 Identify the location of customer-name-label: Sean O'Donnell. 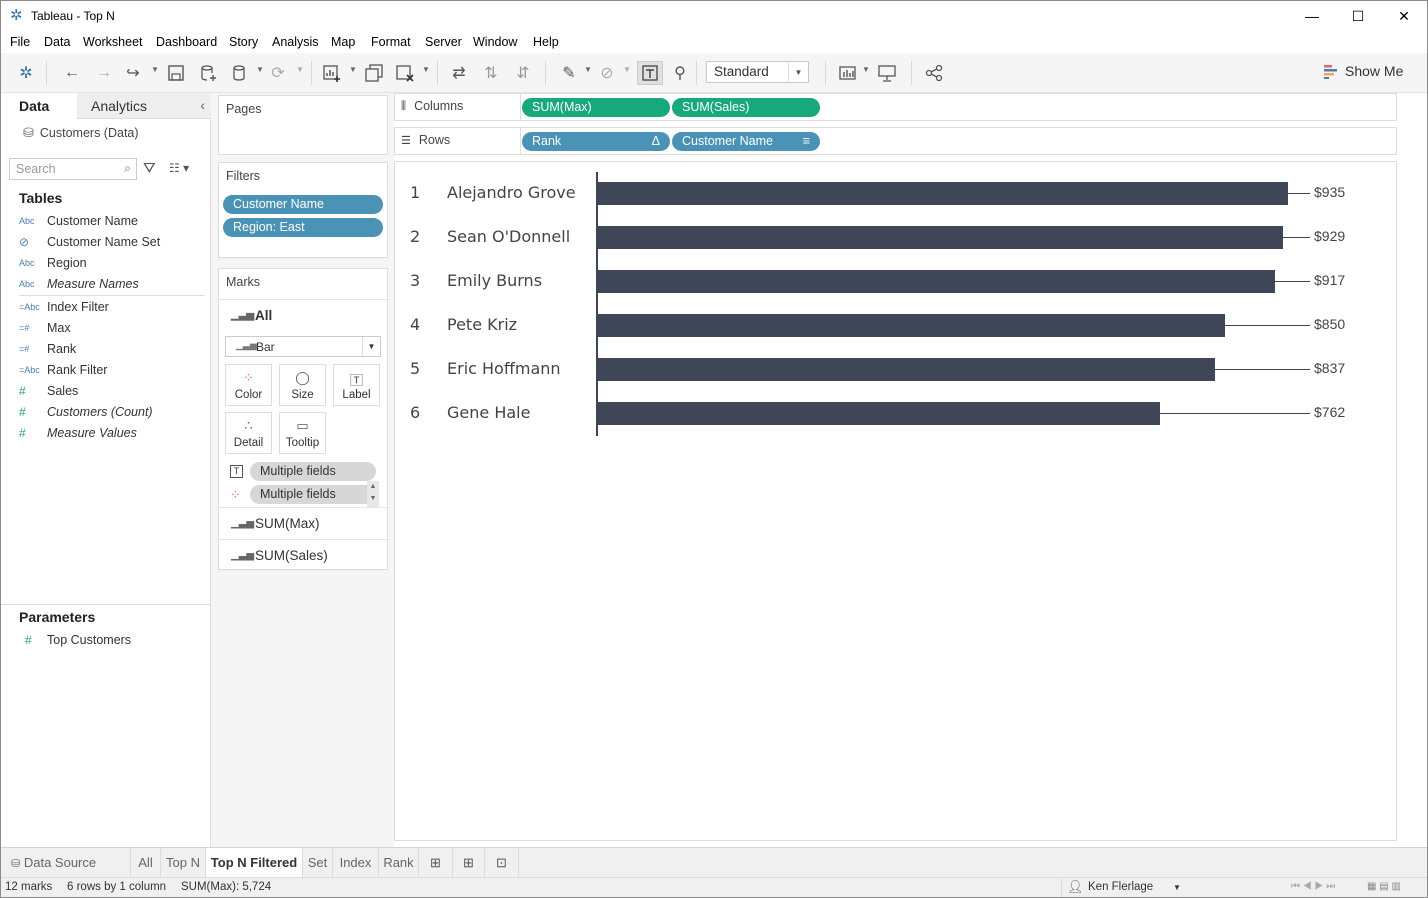
(508, 236).